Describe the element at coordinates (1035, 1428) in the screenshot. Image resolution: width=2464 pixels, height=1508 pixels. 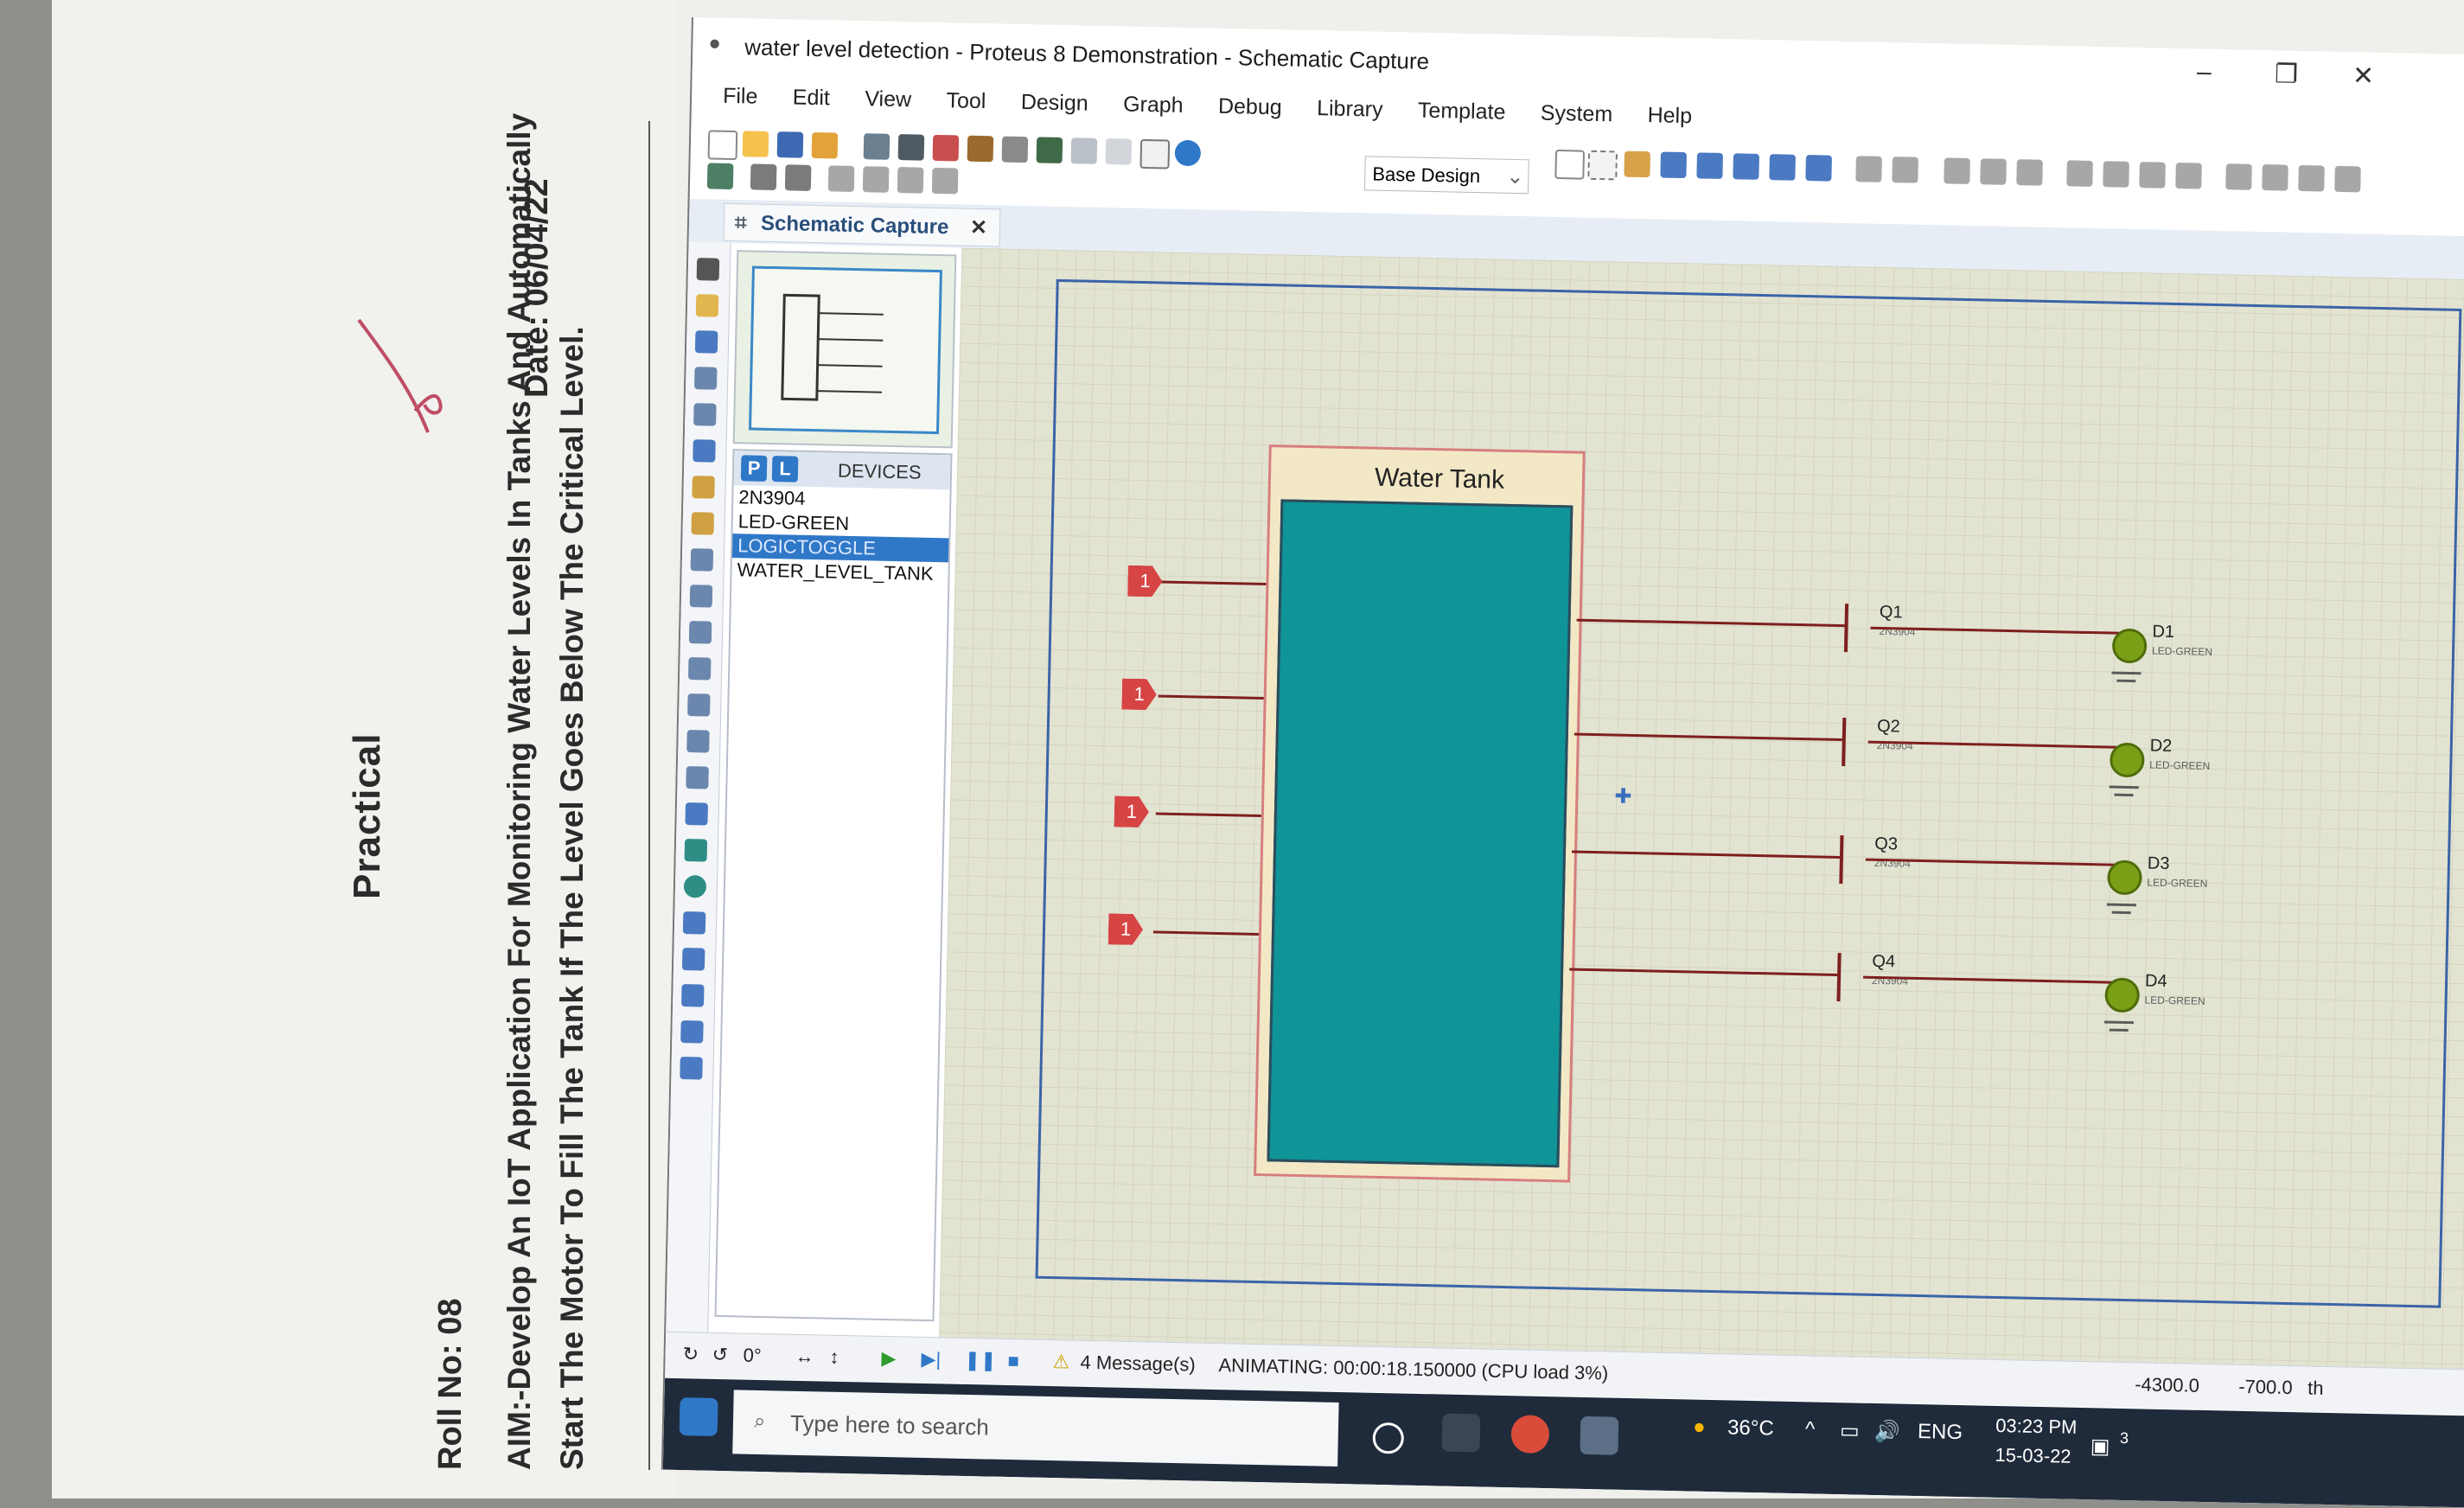
I see `taskbar-search-input: Type here to search` at that location.